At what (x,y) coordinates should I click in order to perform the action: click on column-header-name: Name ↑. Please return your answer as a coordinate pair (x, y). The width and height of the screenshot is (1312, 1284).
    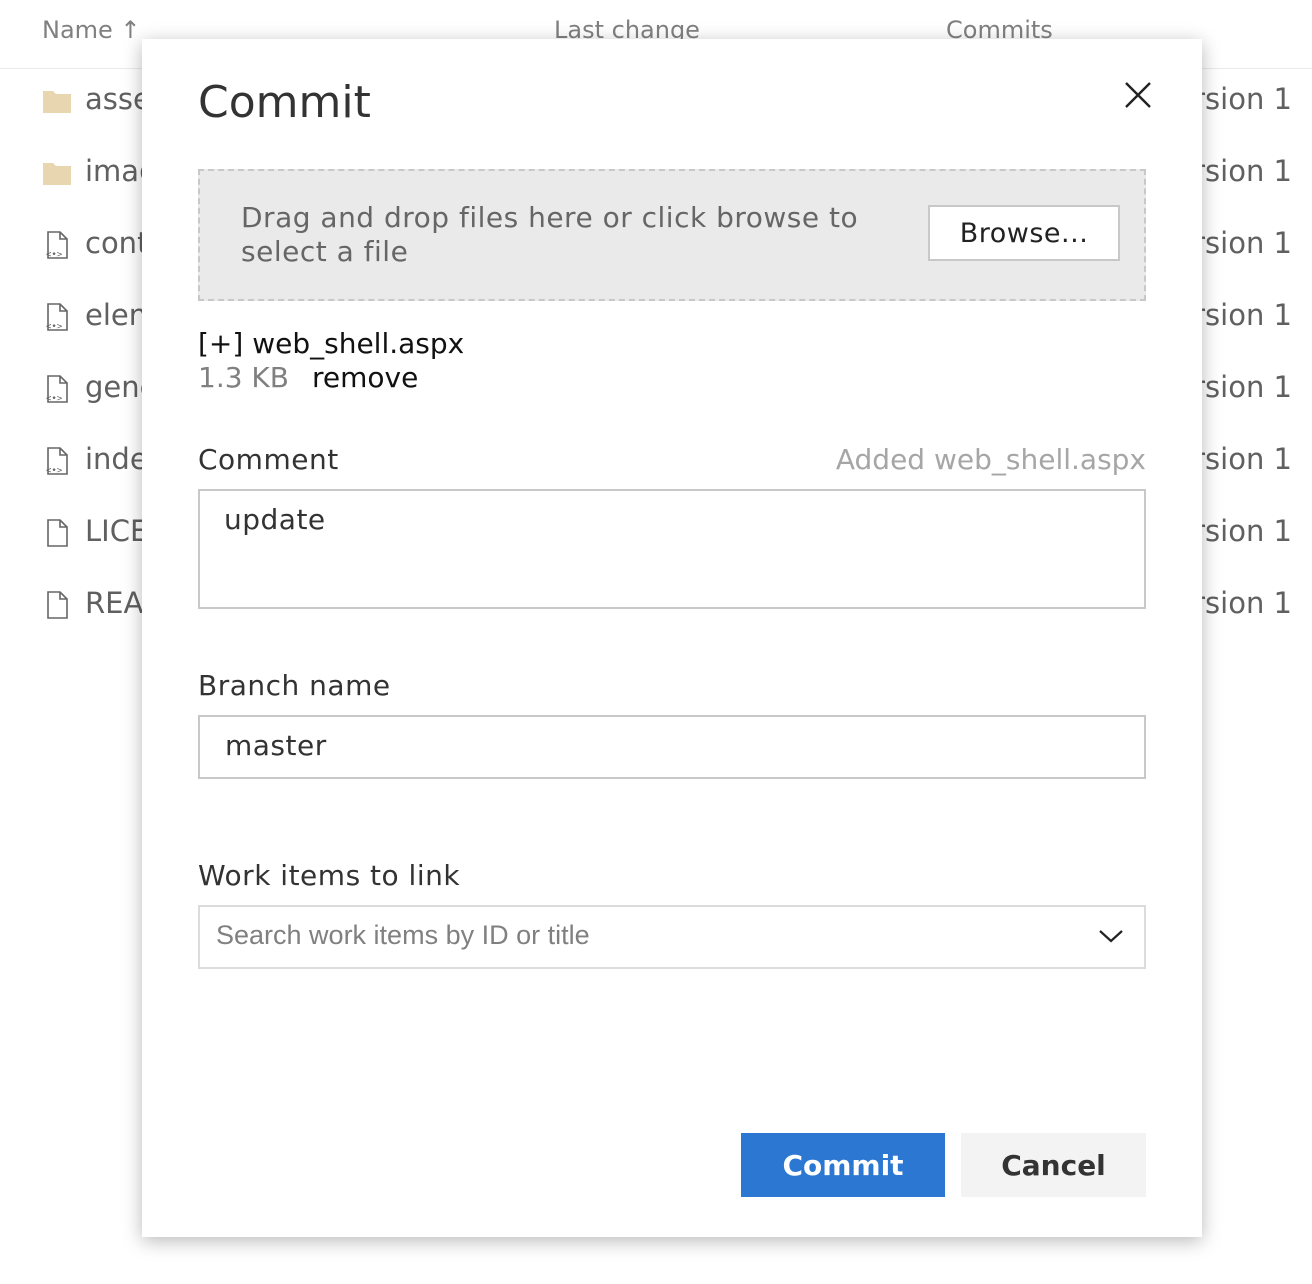
    Looking at the image, I should click on (91, 30).